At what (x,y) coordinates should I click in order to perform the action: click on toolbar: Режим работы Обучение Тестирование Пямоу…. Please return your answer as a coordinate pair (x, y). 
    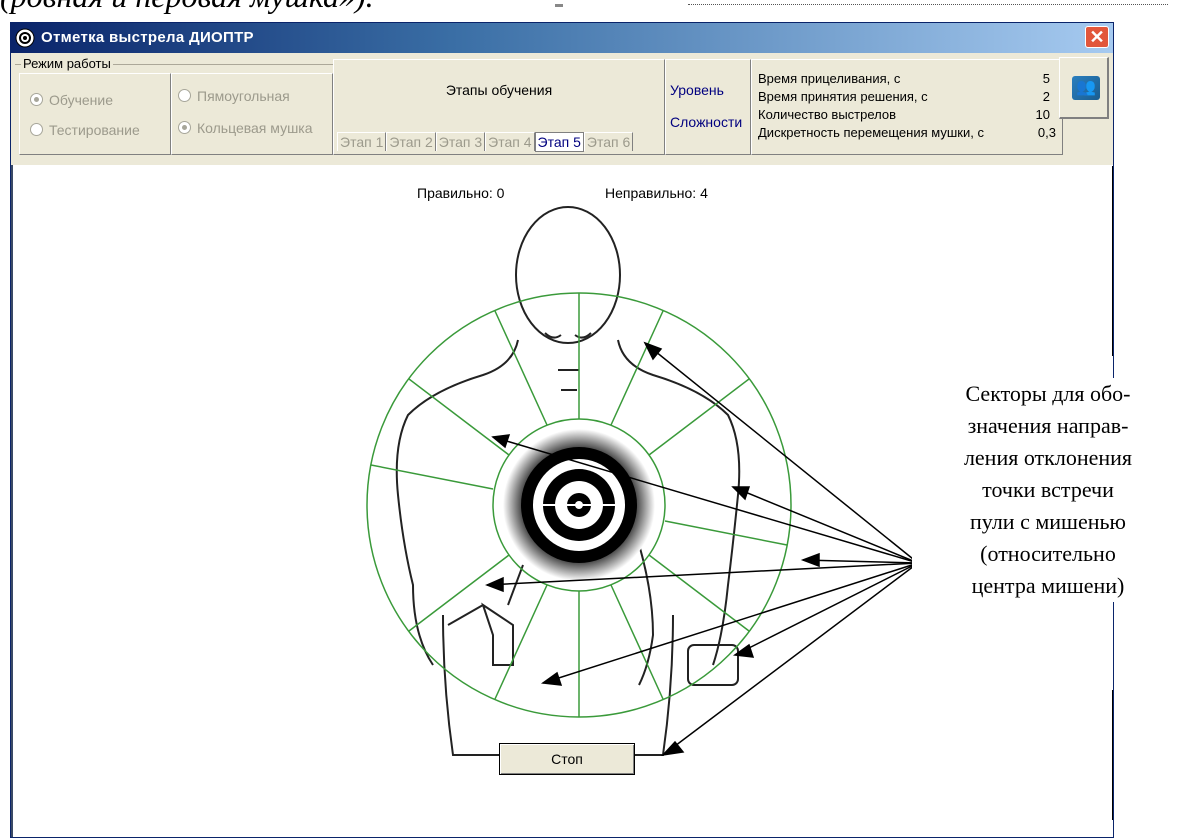
    Looking at the image, I should click on (562, 109).